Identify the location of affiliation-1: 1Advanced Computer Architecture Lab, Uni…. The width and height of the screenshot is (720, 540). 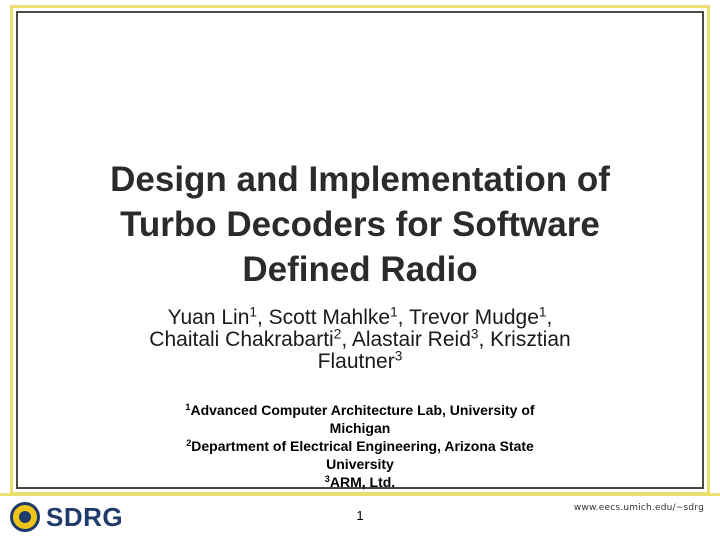
(360, 410).